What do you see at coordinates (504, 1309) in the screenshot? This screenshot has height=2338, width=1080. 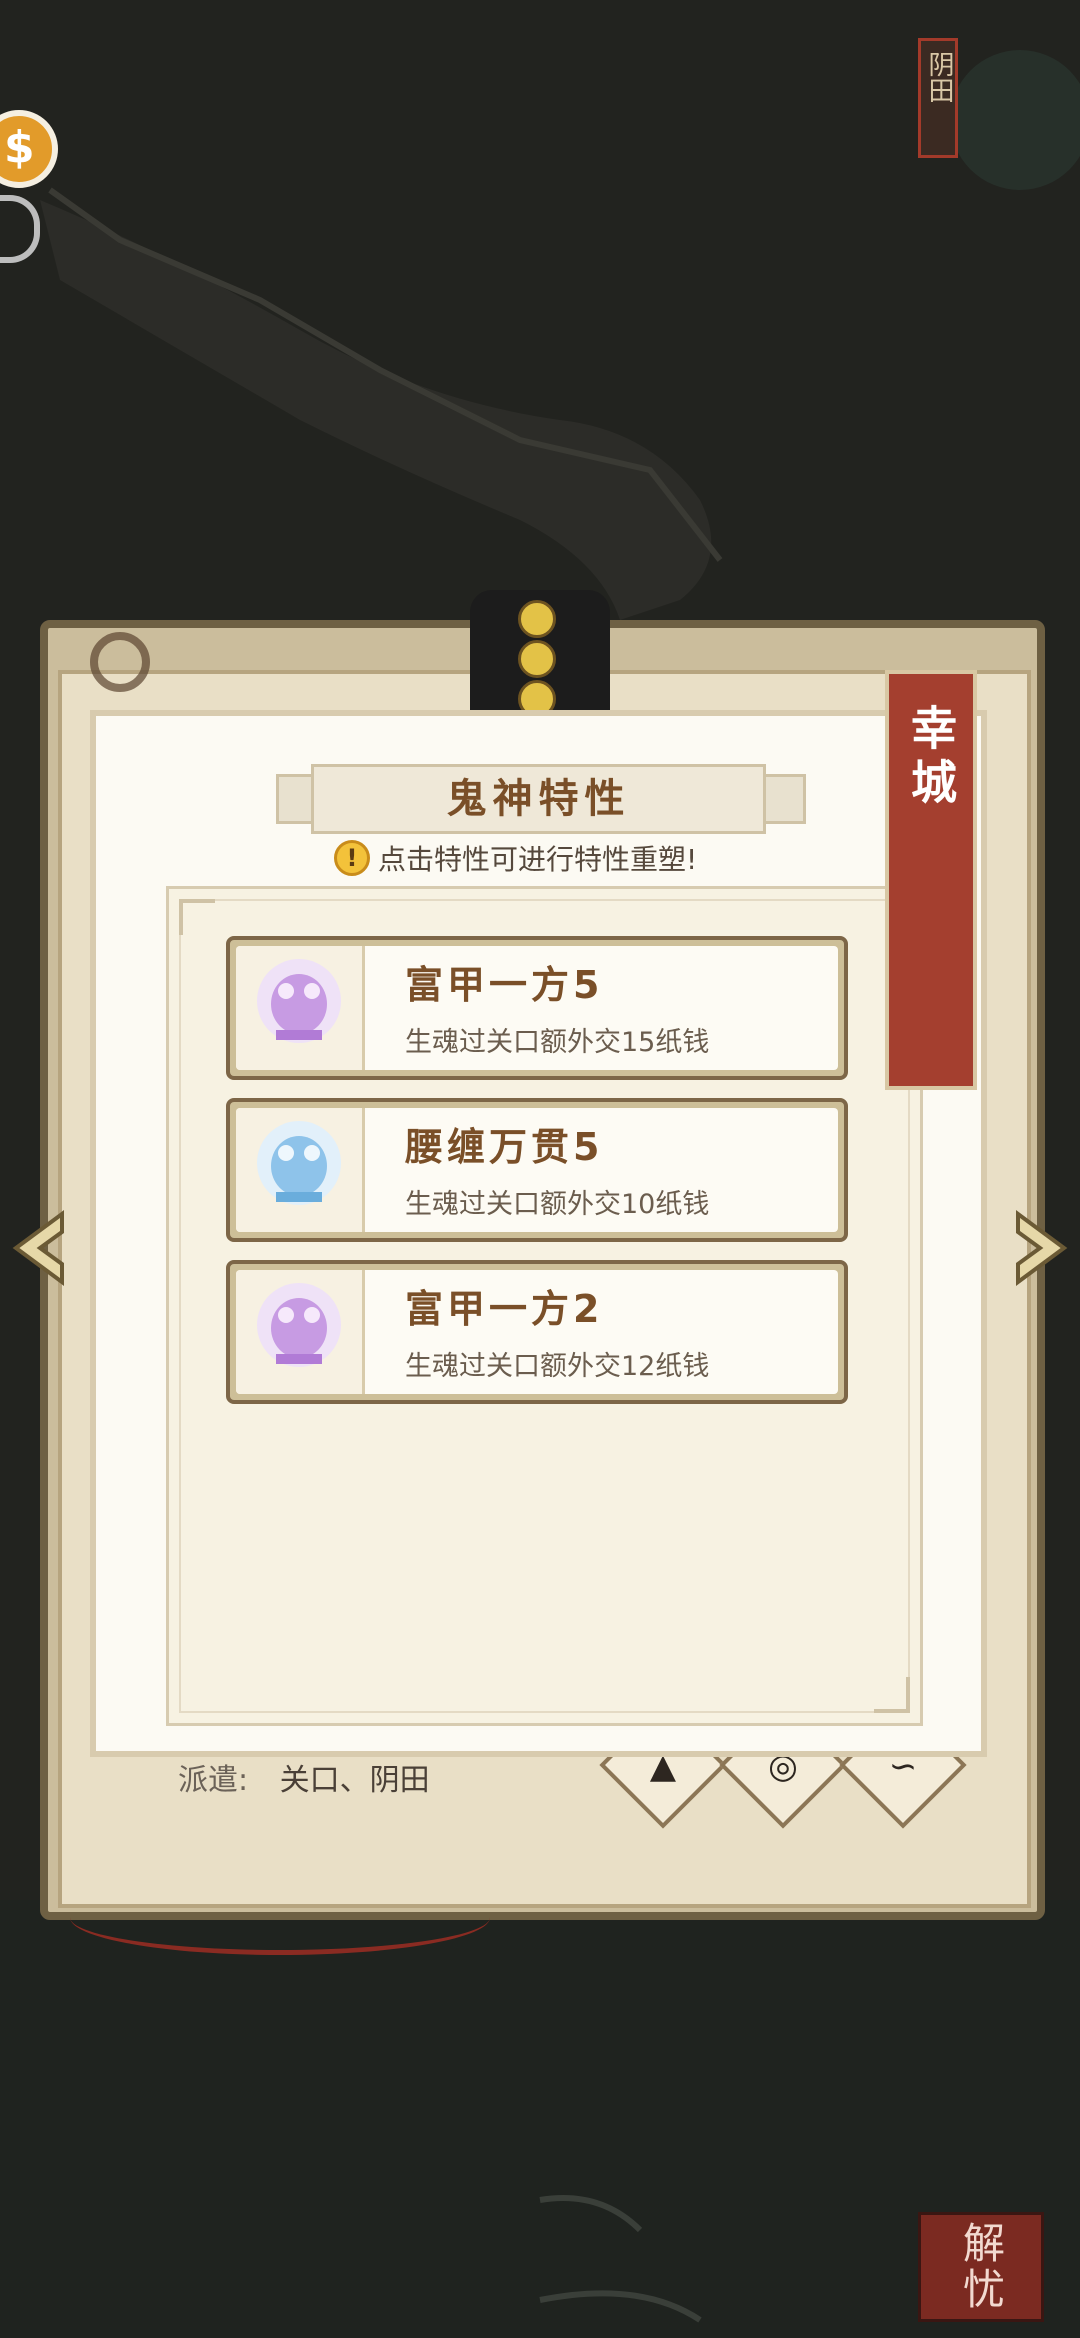 I see `trait-name: 富甲一方2` at bounding box center [504, 1309].